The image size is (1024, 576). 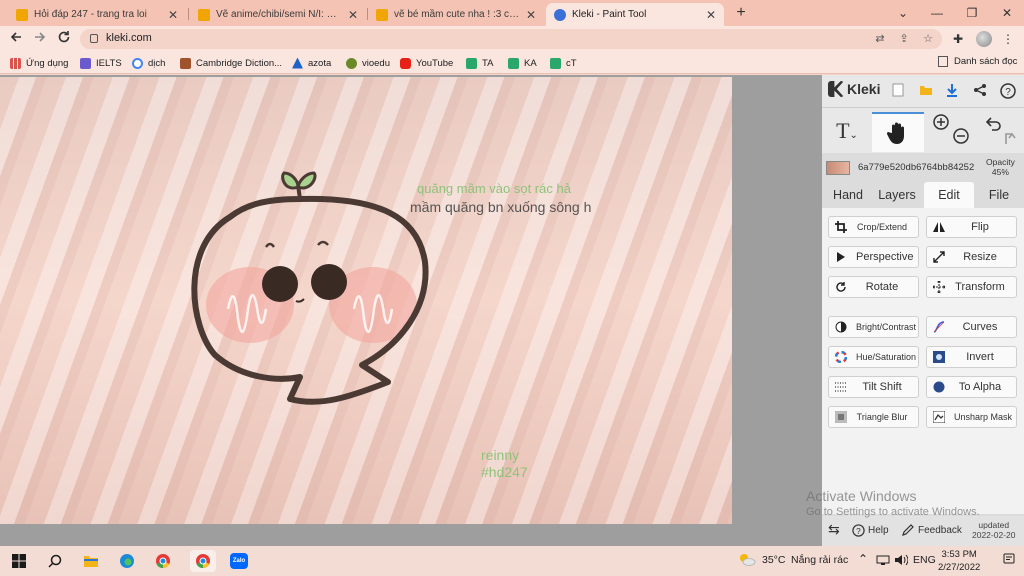 I want to click on tool-row: T⌄, so click(x=923, y=130).